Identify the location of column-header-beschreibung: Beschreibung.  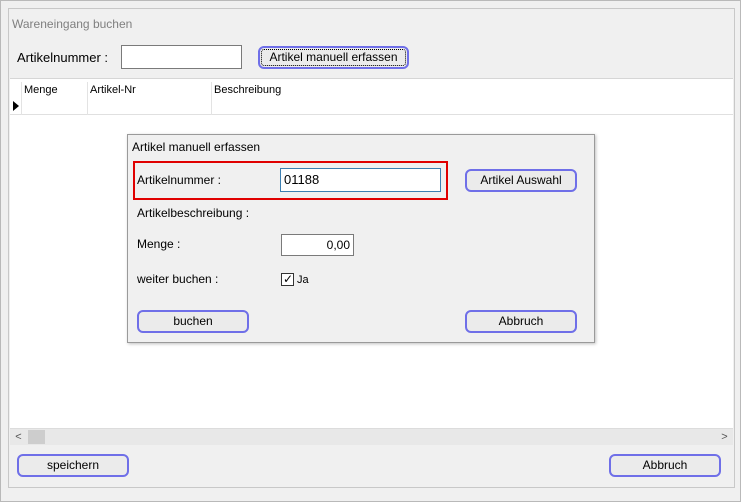
(247, 90).